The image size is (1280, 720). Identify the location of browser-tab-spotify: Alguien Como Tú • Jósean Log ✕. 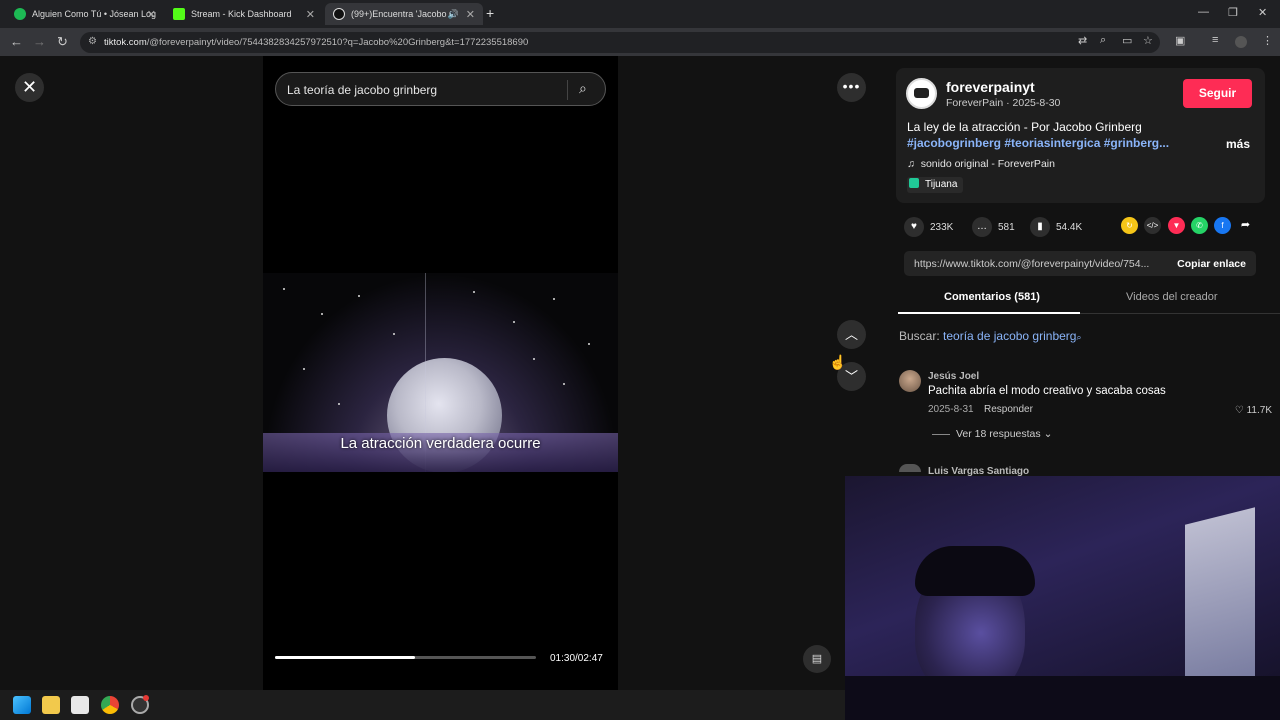
(85, 14).